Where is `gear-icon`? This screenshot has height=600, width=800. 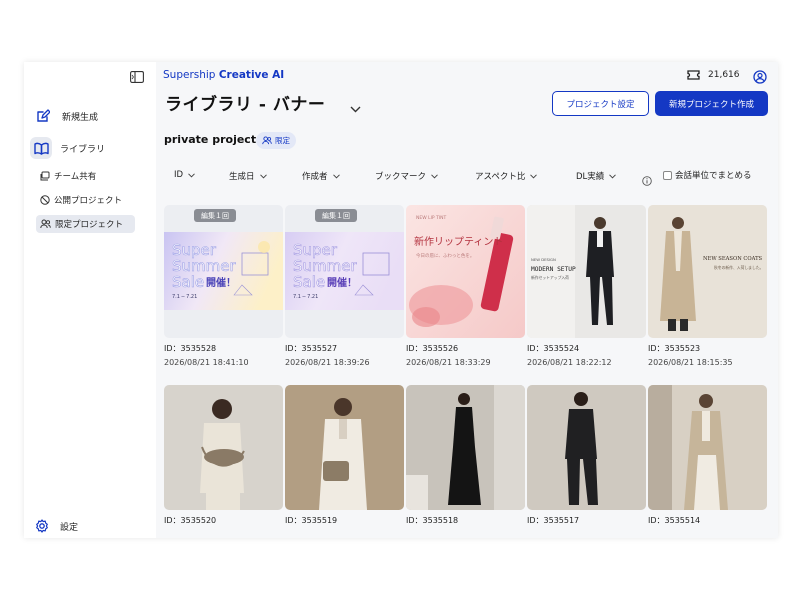 gear-icon is located at coordinates (42, 526).